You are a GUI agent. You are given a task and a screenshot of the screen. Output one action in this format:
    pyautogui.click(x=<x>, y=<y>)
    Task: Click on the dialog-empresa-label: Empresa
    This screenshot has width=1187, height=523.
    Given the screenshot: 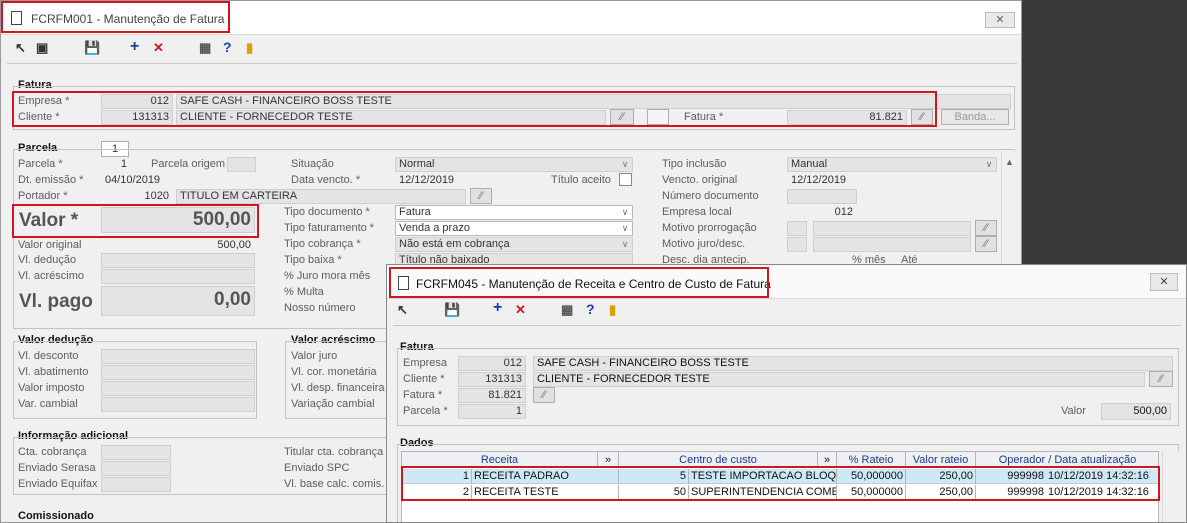 What is the action you would take?
    pyautogui.click(x=425, y=363)
    